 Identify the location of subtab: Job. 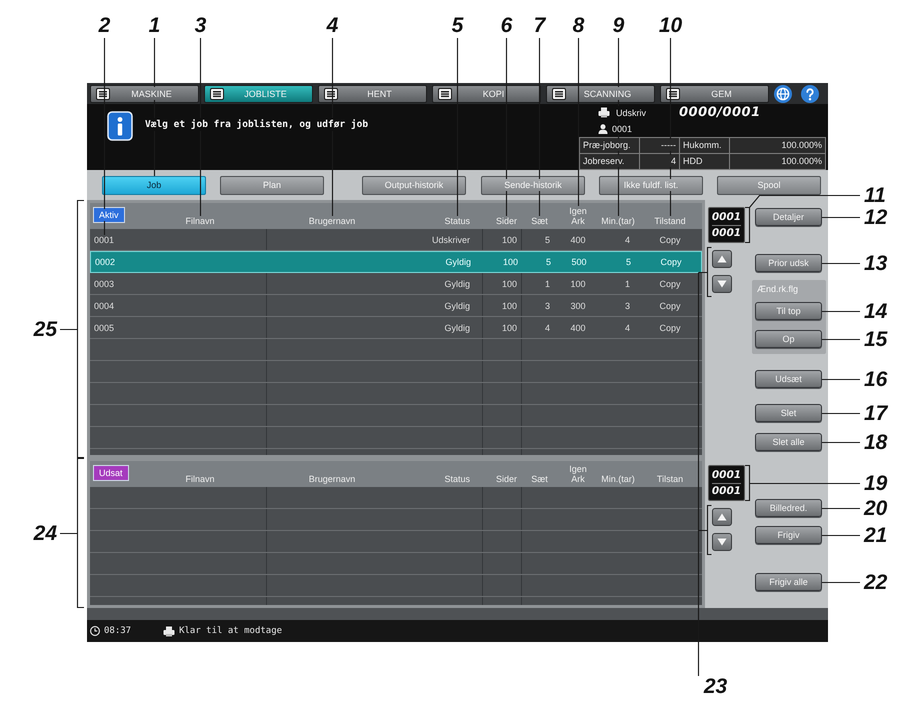
(154, 185).